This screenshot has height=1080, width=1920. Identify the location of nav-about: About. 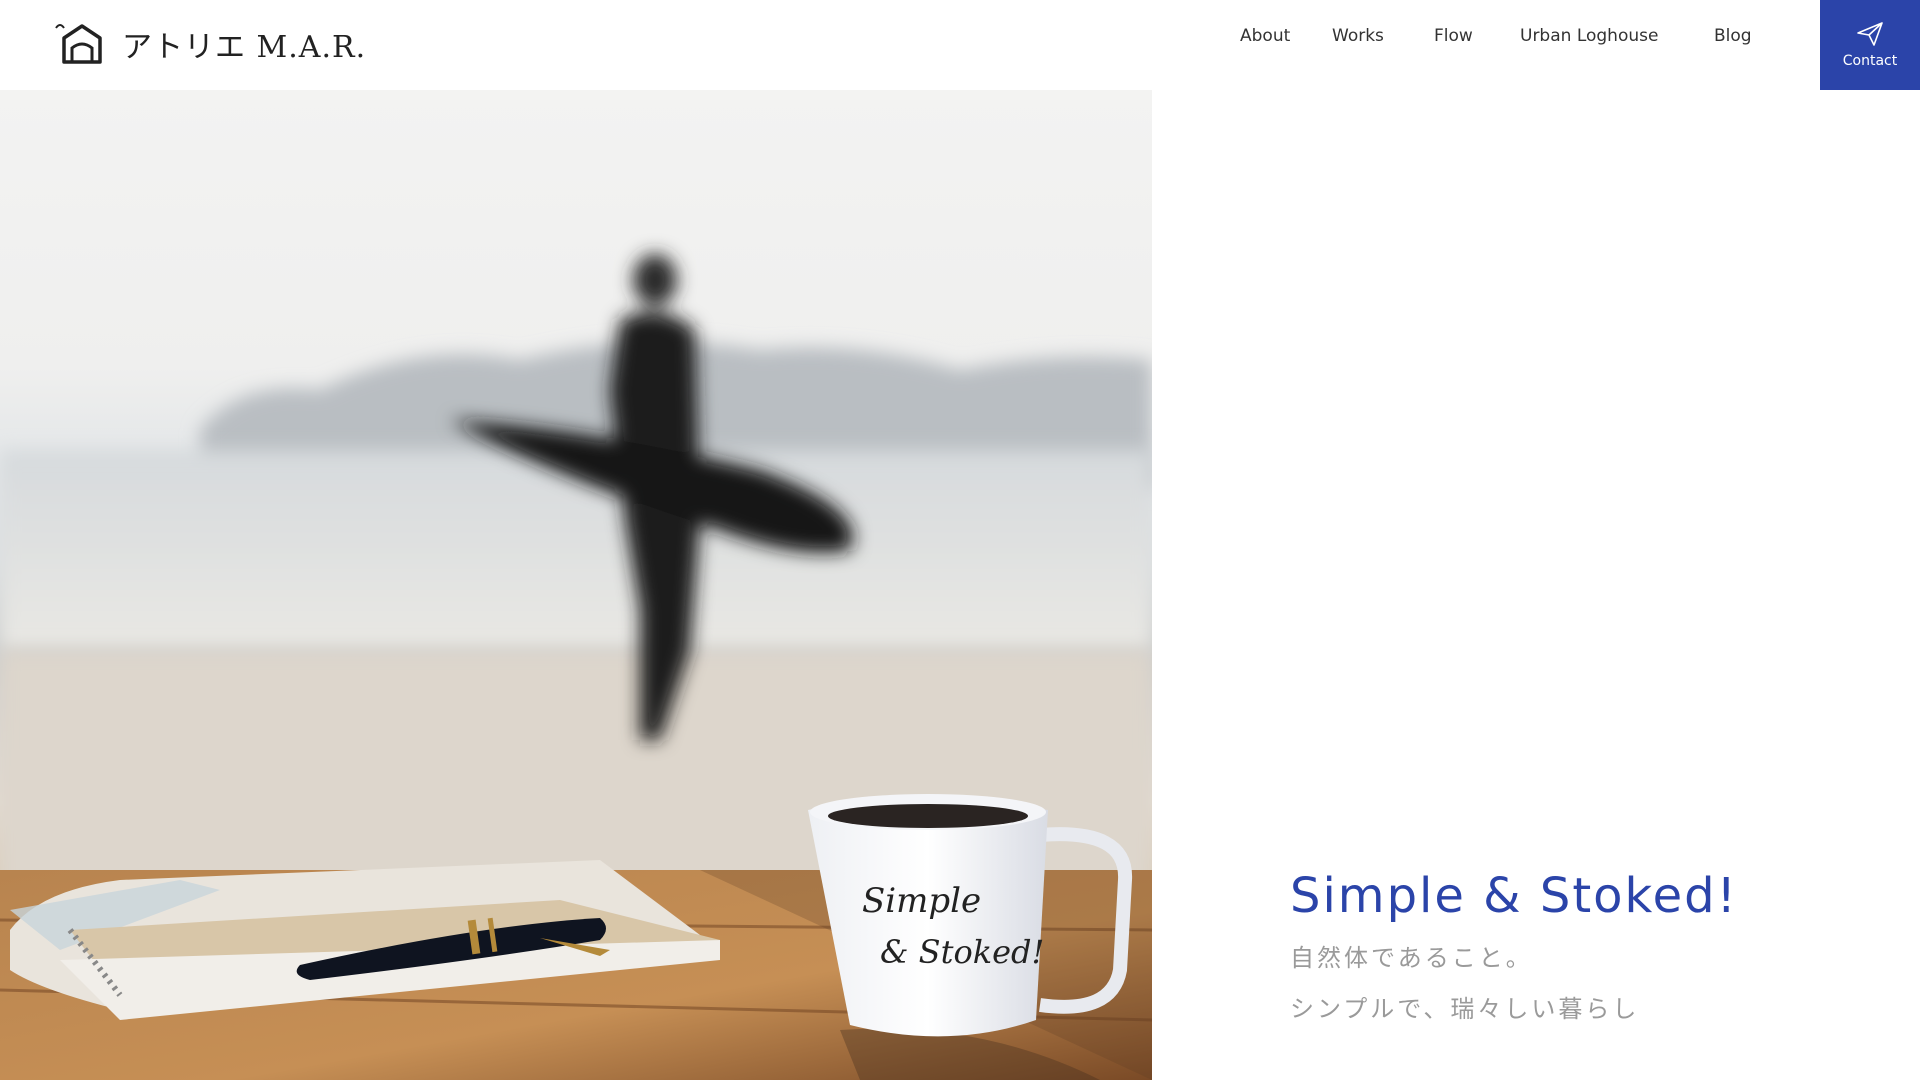
(1265, 36).